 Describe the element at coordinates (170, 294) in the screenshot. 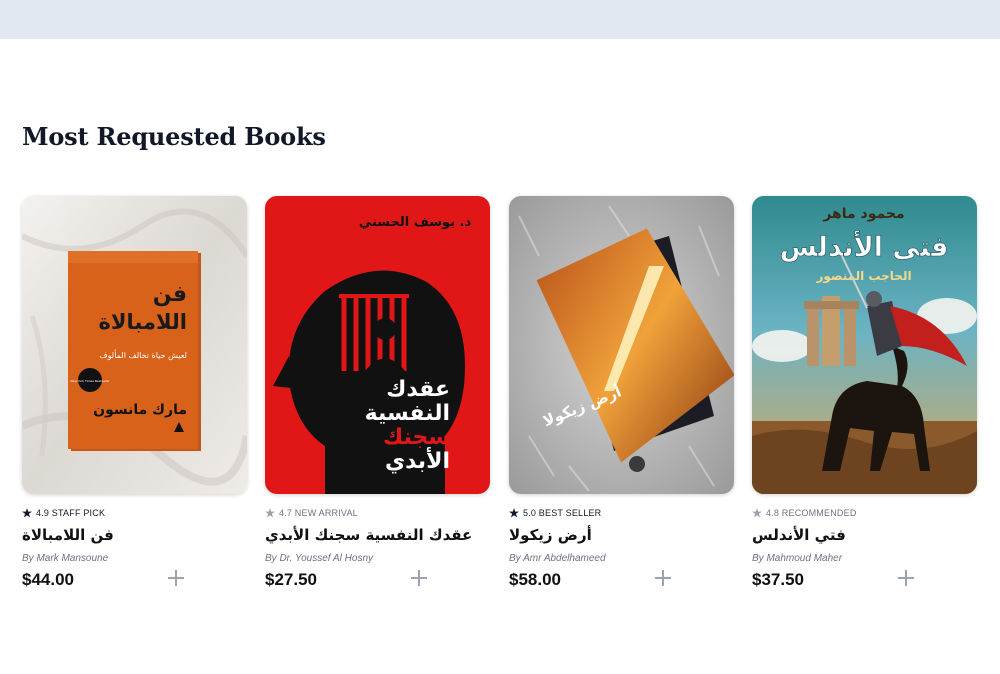

I see `svg-text: فن` at that location.